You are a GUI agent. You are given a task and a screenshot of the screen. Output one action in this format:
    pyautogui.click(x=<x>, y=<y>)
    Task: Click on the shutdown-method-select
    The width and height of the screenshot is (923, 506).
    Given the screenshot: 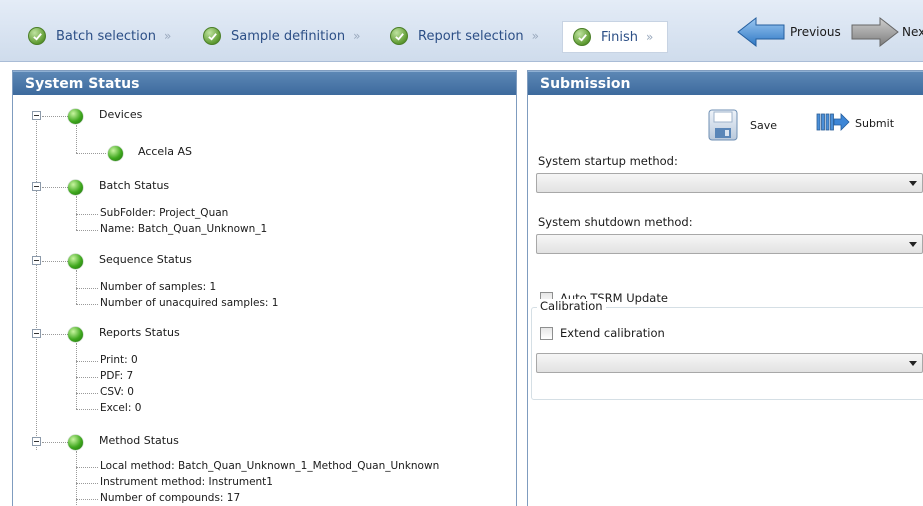 What is the action you would take?
    pyautogui.click(x=729, y=244)
    